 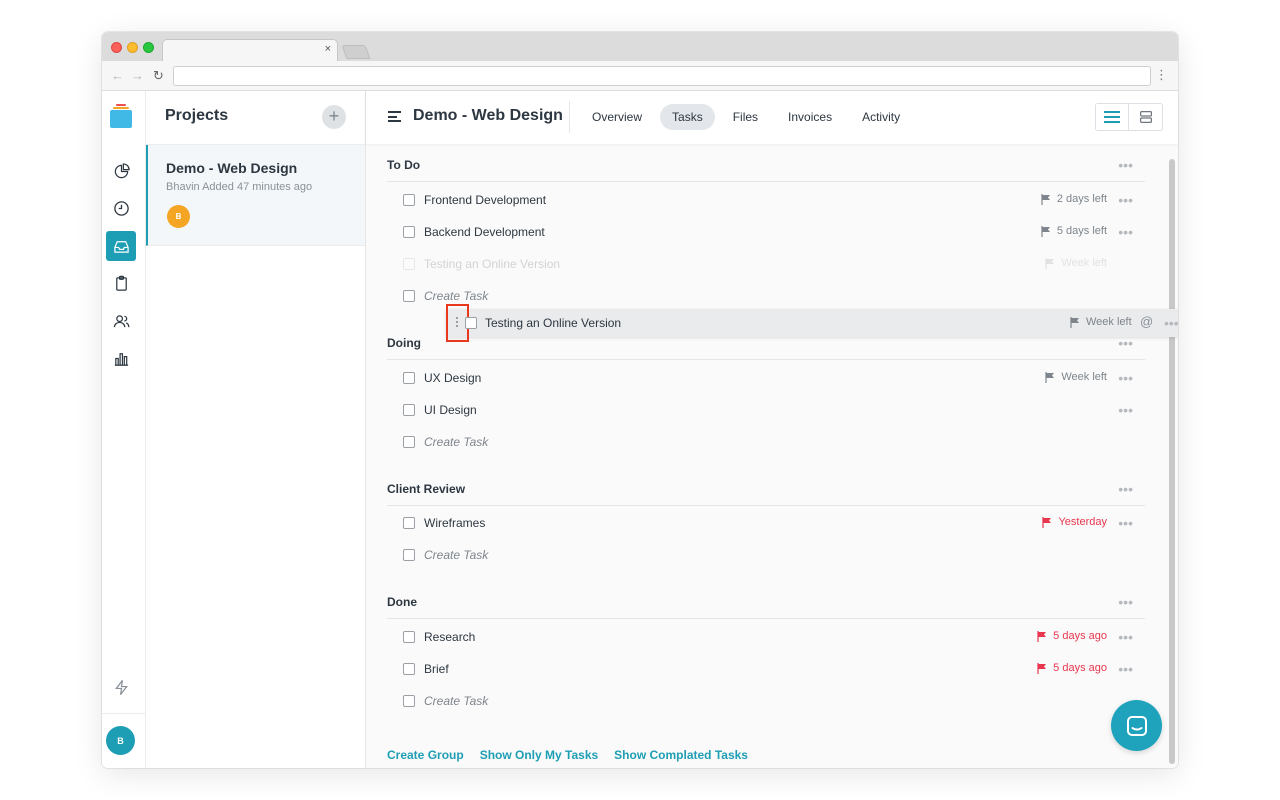 I want to click on rail-item-tasks, so click(x=121, y=283).